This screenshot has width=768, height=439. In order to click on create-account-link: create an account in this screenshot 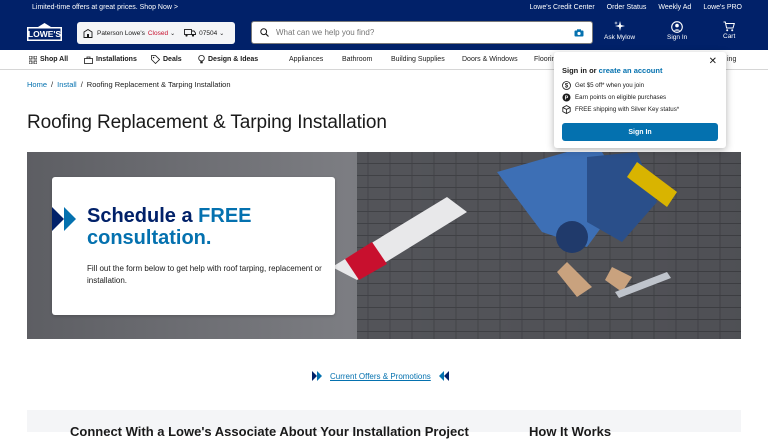, I will do `click(631, 70)`.